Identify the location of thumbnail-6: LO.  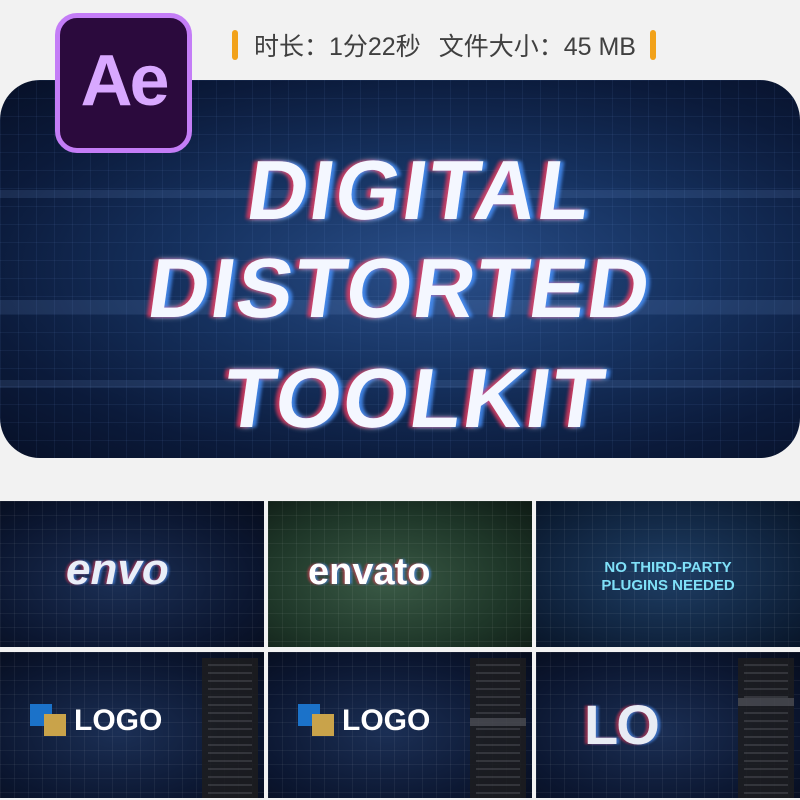
(668, 725).